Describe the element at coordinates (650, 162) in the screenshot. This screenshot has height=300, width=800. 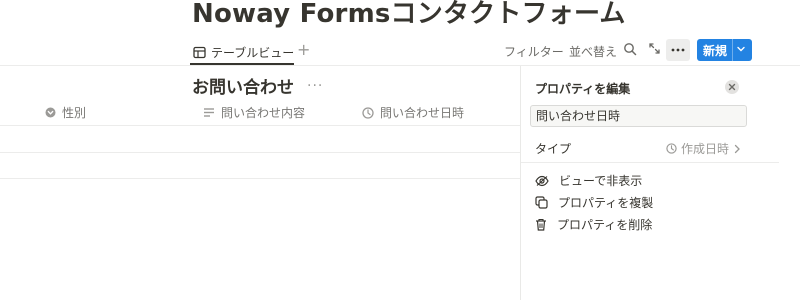
I see `panel-divider` at that location.